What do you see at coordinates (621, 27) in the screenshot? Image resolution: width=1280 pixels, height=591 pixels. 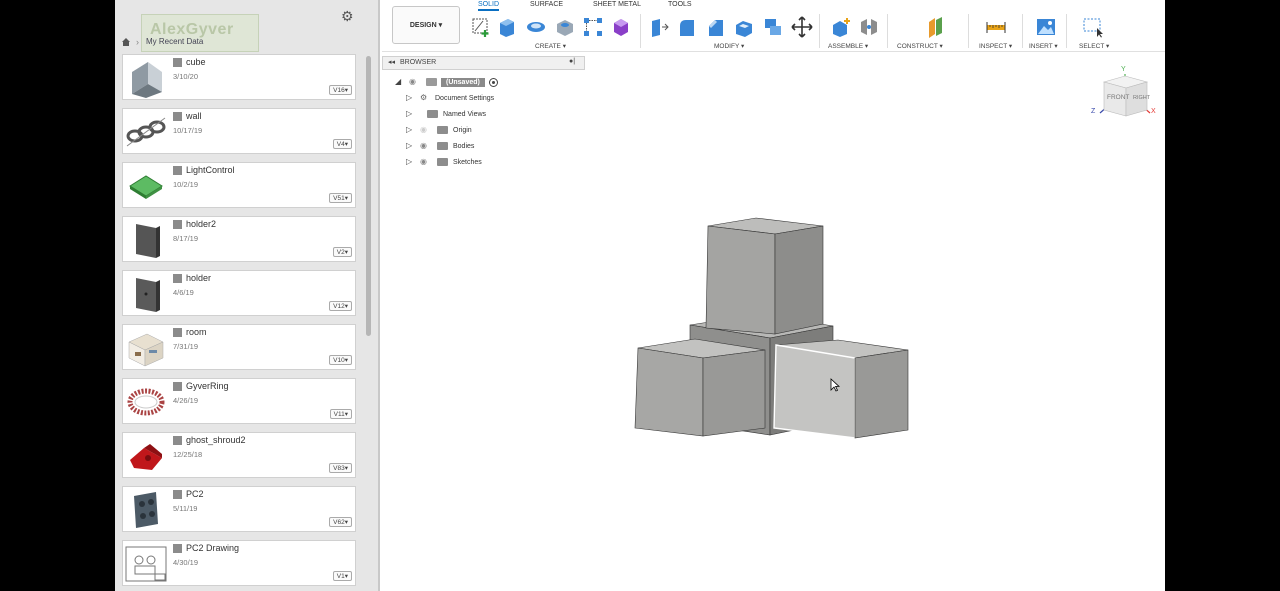 I see `create-form-icon` at bounding box center [621, 27].